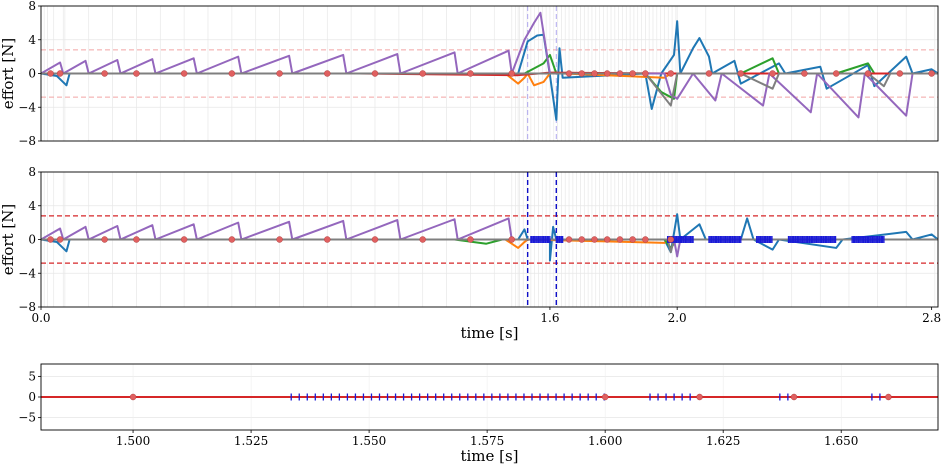 The image size is (941, 473). I want to click on x-tick-label: 1.575, so click(487, 441).